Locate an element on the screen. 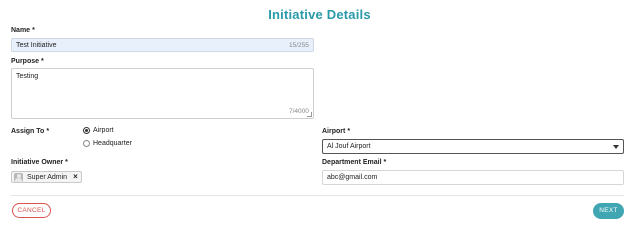 This screenshot has height=243, width=639. assign-to-required-mark: * is located at coordinates (48, 131).